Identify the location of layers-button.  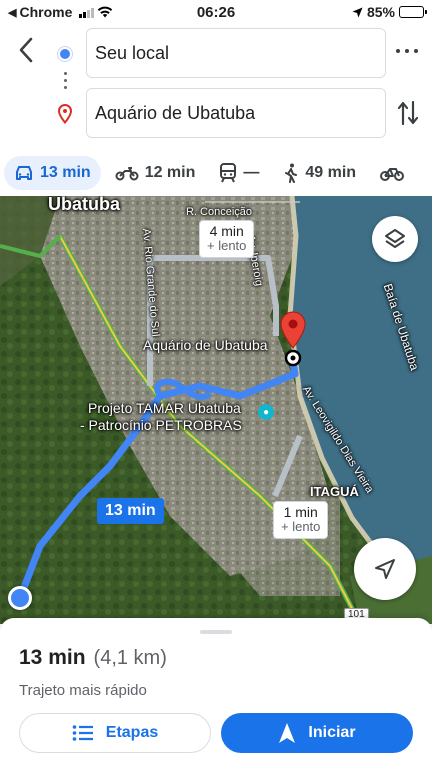
(395, 239).